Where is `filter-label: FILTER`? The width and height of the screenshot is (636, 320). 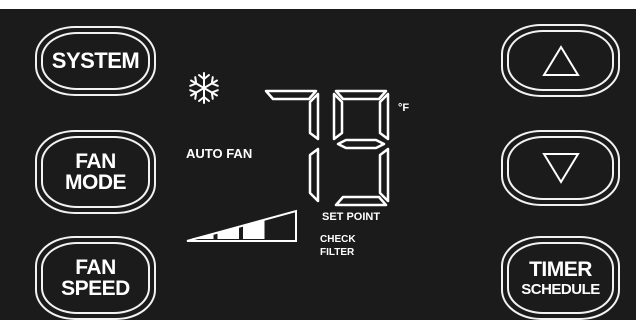
filter-label: FILTER is located at coordinates (337, 252).